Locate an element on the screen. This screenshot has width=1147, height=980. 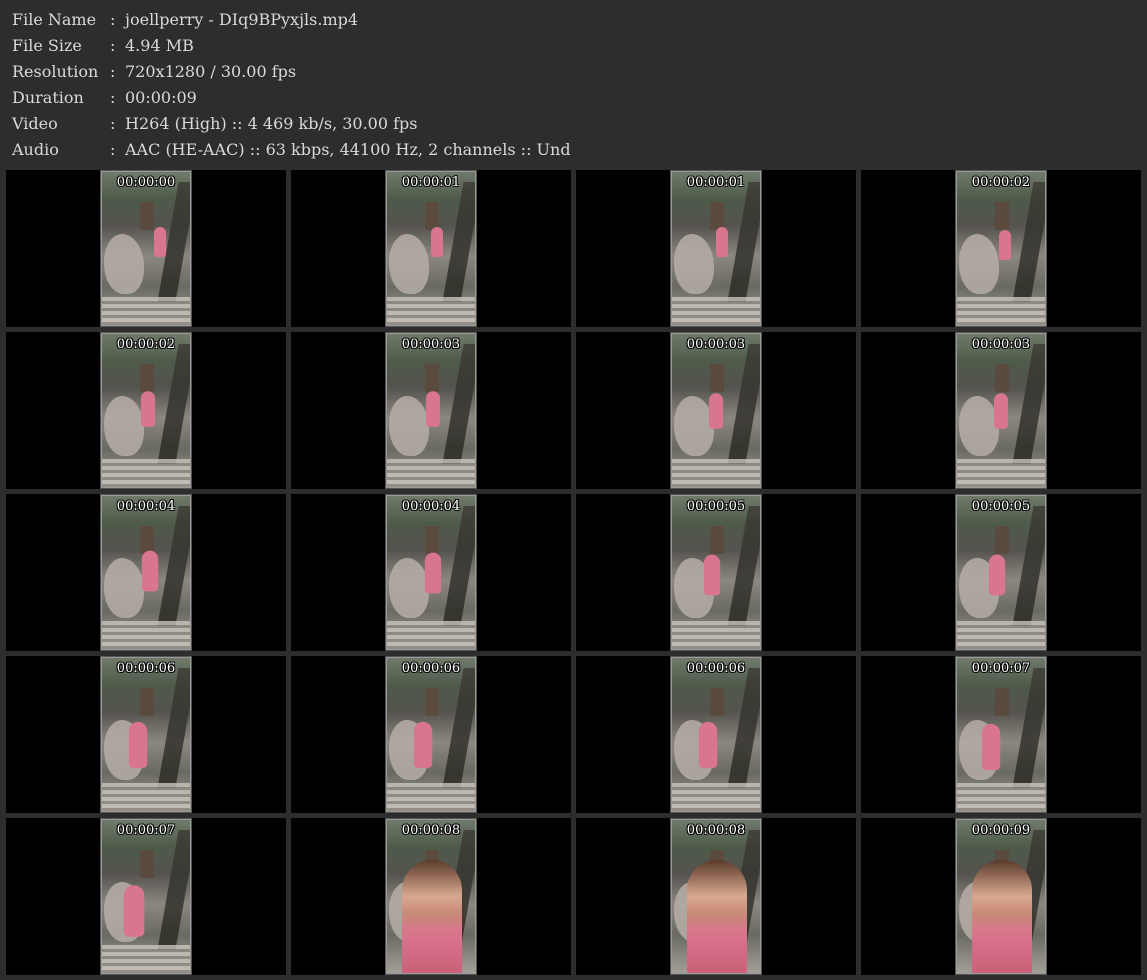
thumbnail-cell: 00:00:02 is located at coordinates (1001, 248).